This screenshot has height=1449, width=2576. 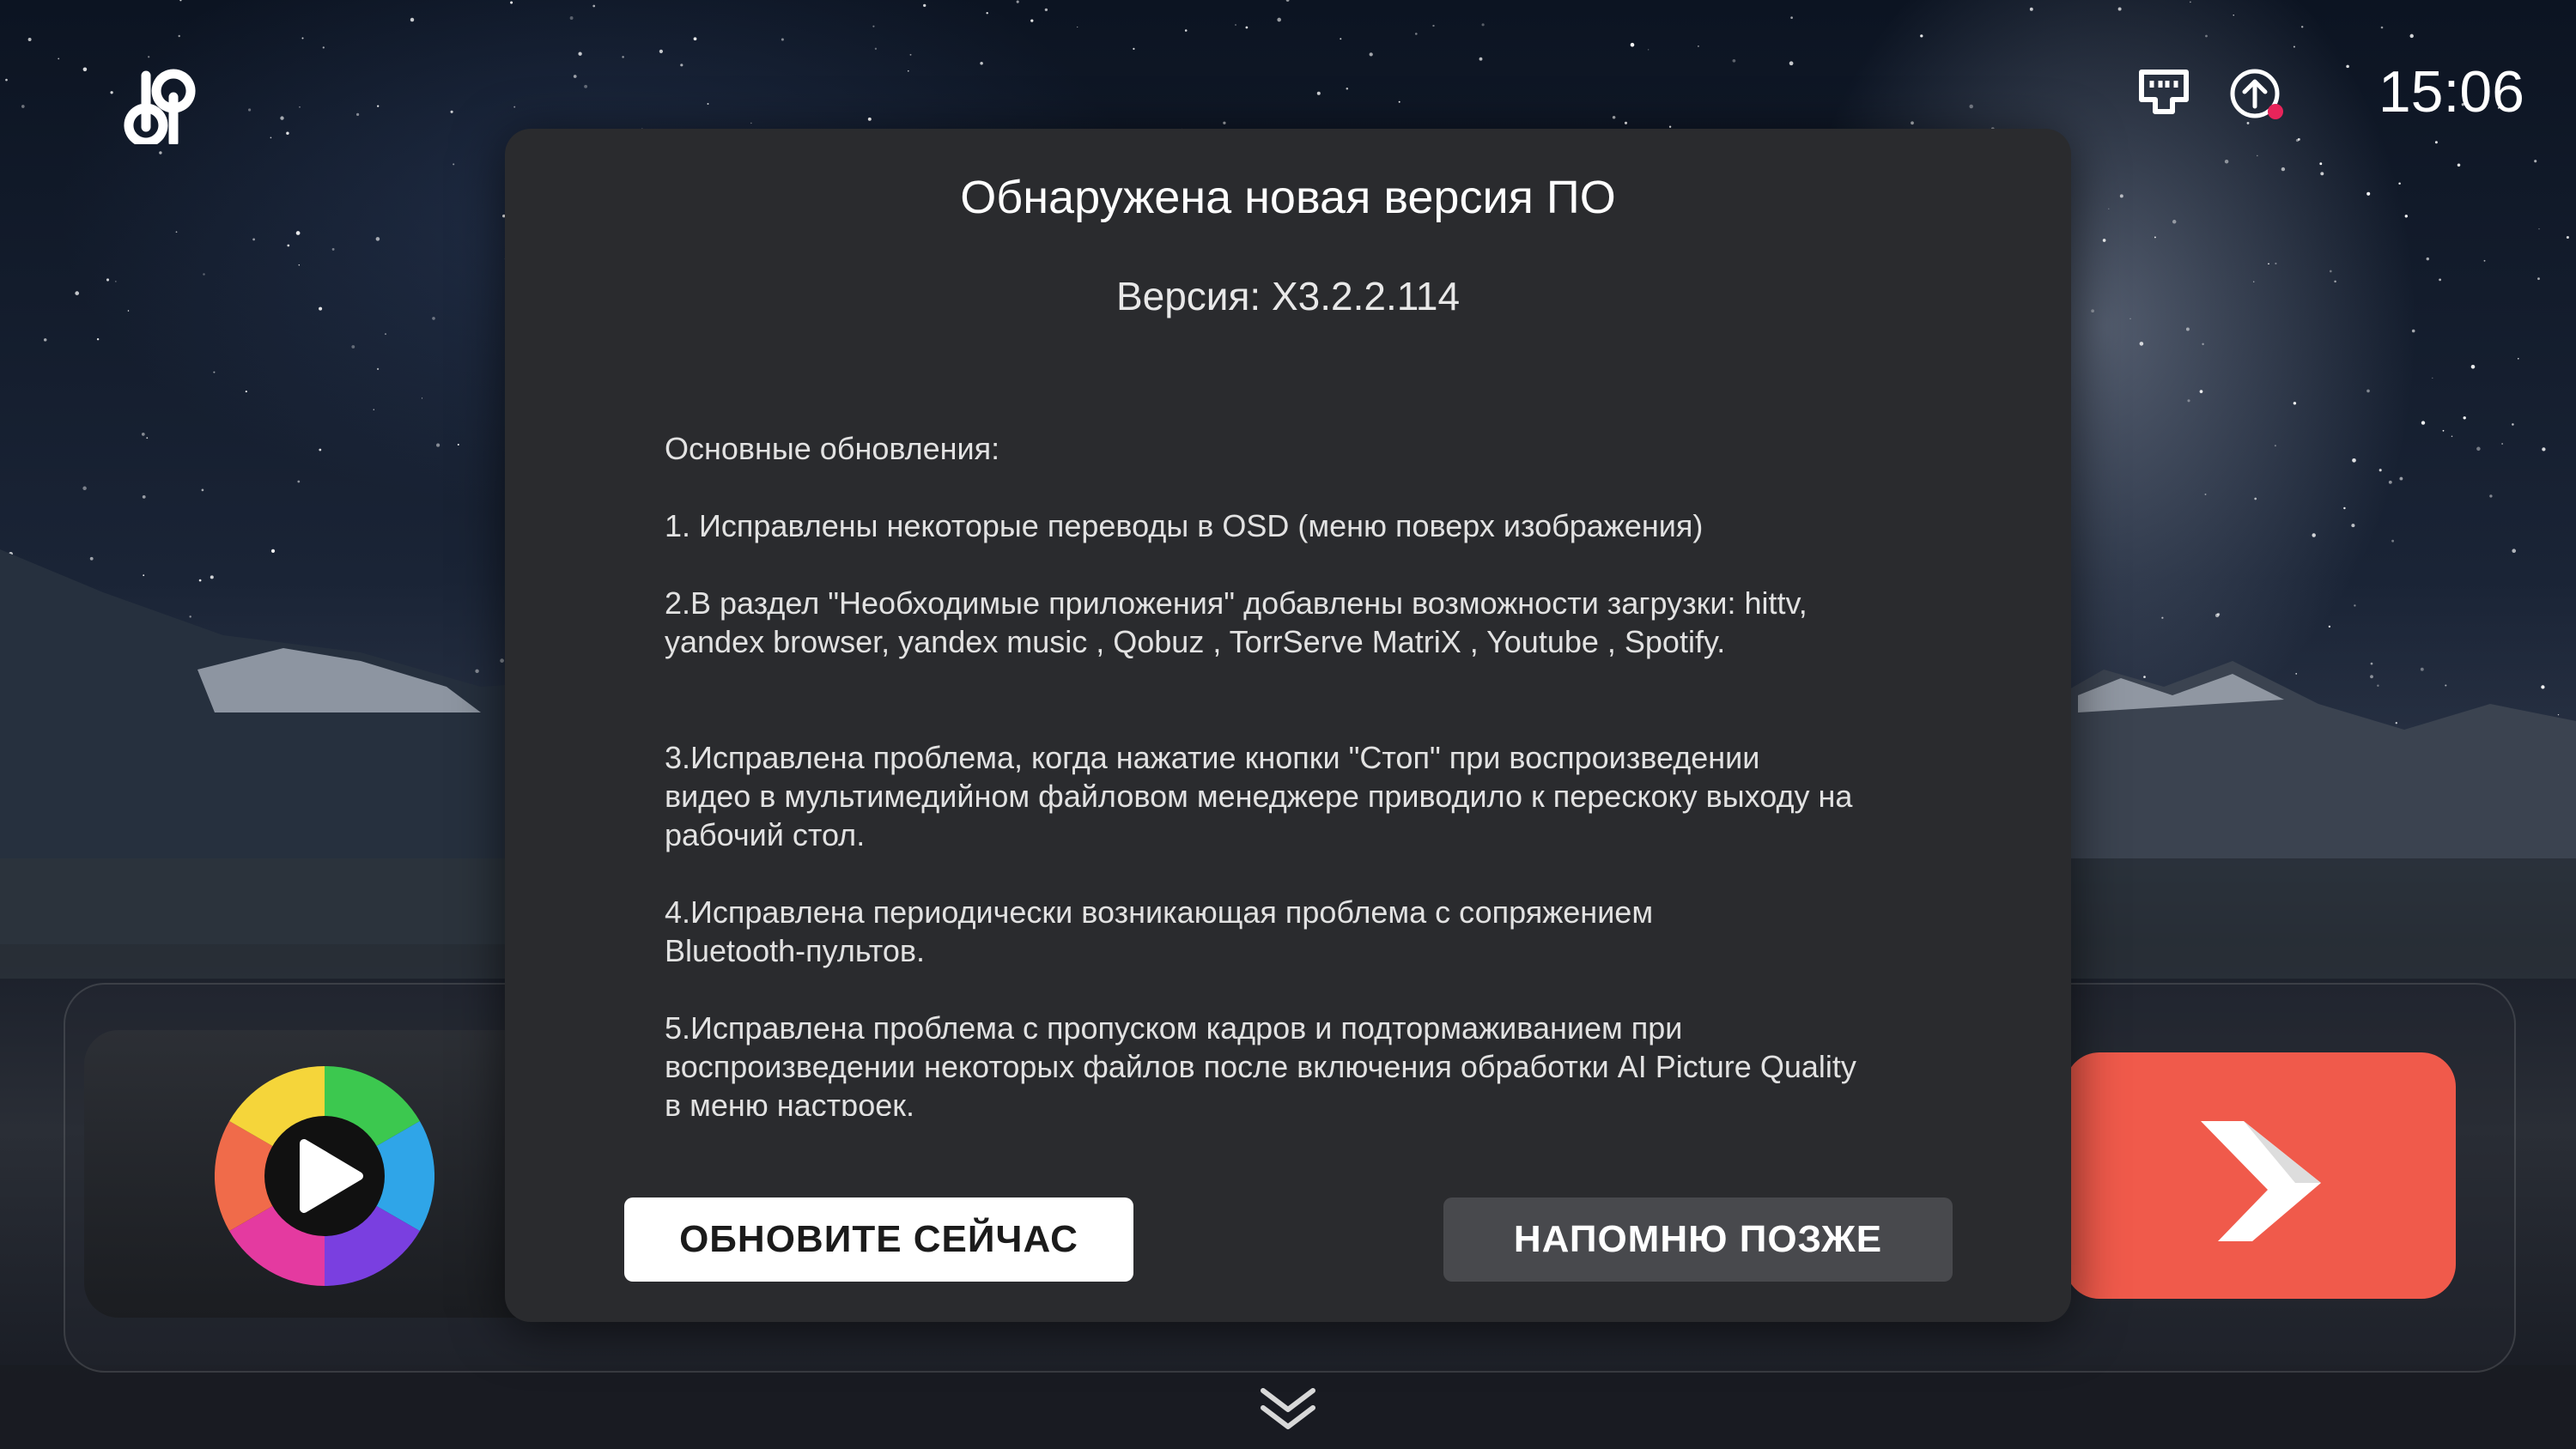 I want to click on red-arrow-app-icon, so click(x=2261, y=1181).